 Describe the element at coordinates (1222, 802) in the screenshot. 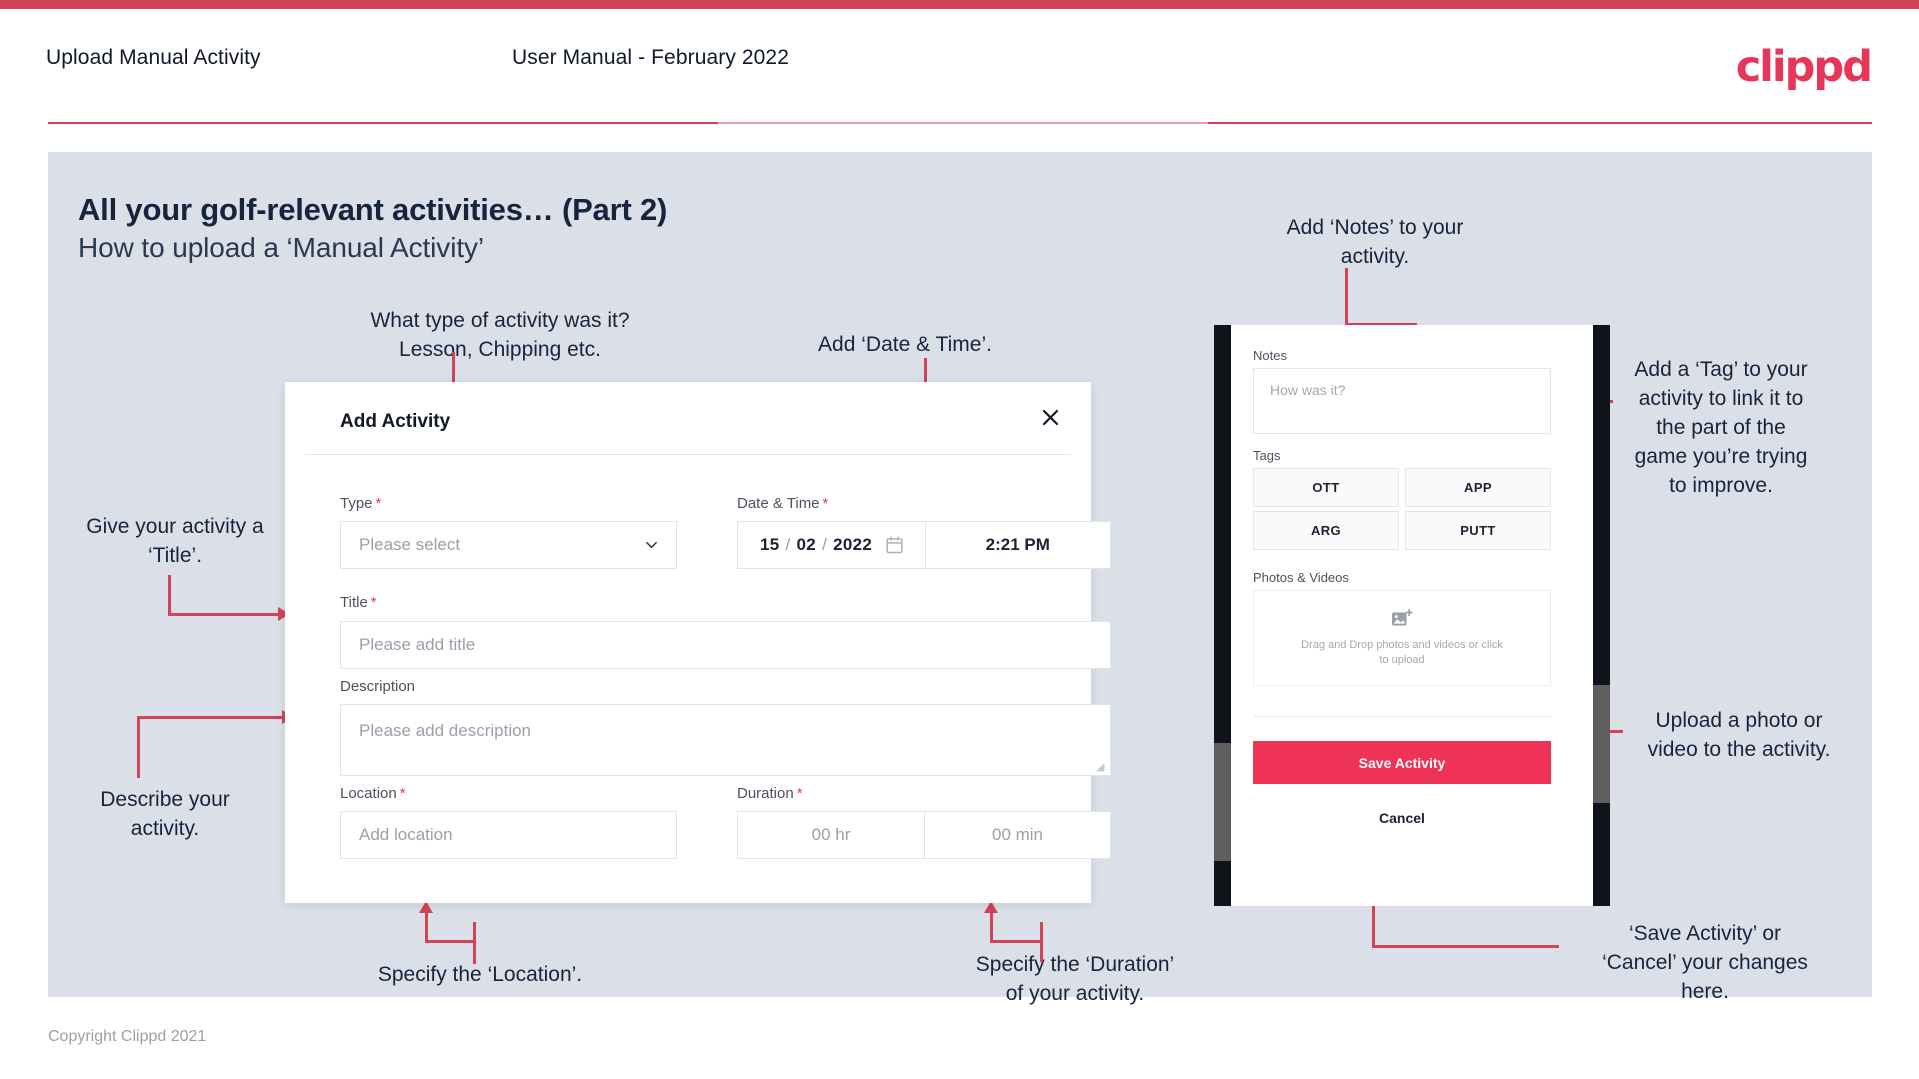

I see `phone-button-left` at that location.